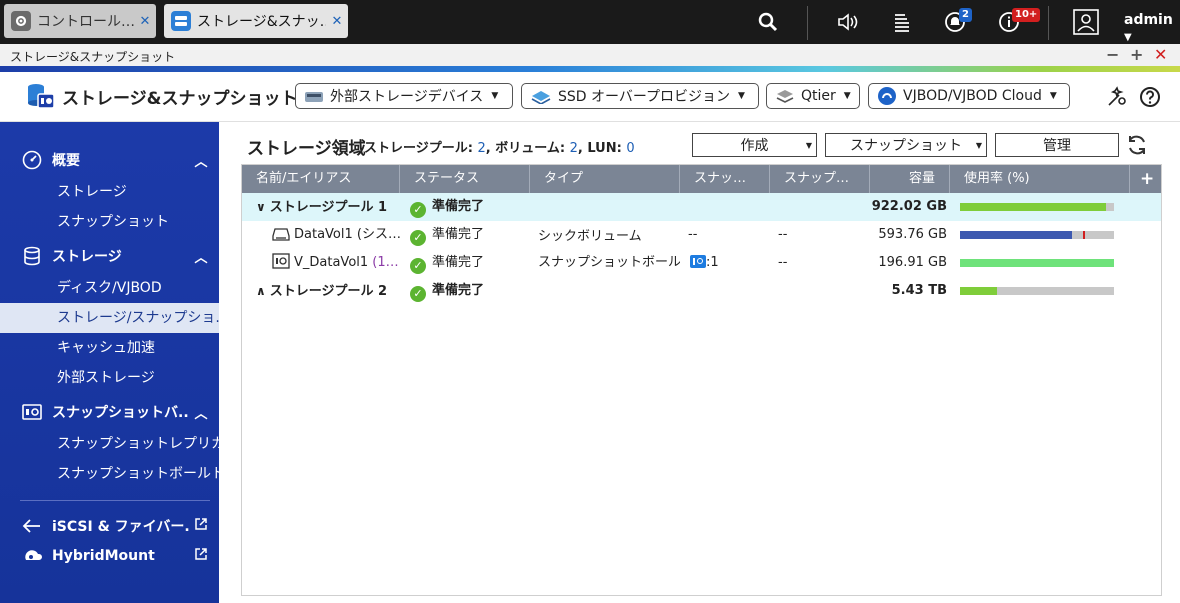  I want to click on user-icon, so click(1086, 22).